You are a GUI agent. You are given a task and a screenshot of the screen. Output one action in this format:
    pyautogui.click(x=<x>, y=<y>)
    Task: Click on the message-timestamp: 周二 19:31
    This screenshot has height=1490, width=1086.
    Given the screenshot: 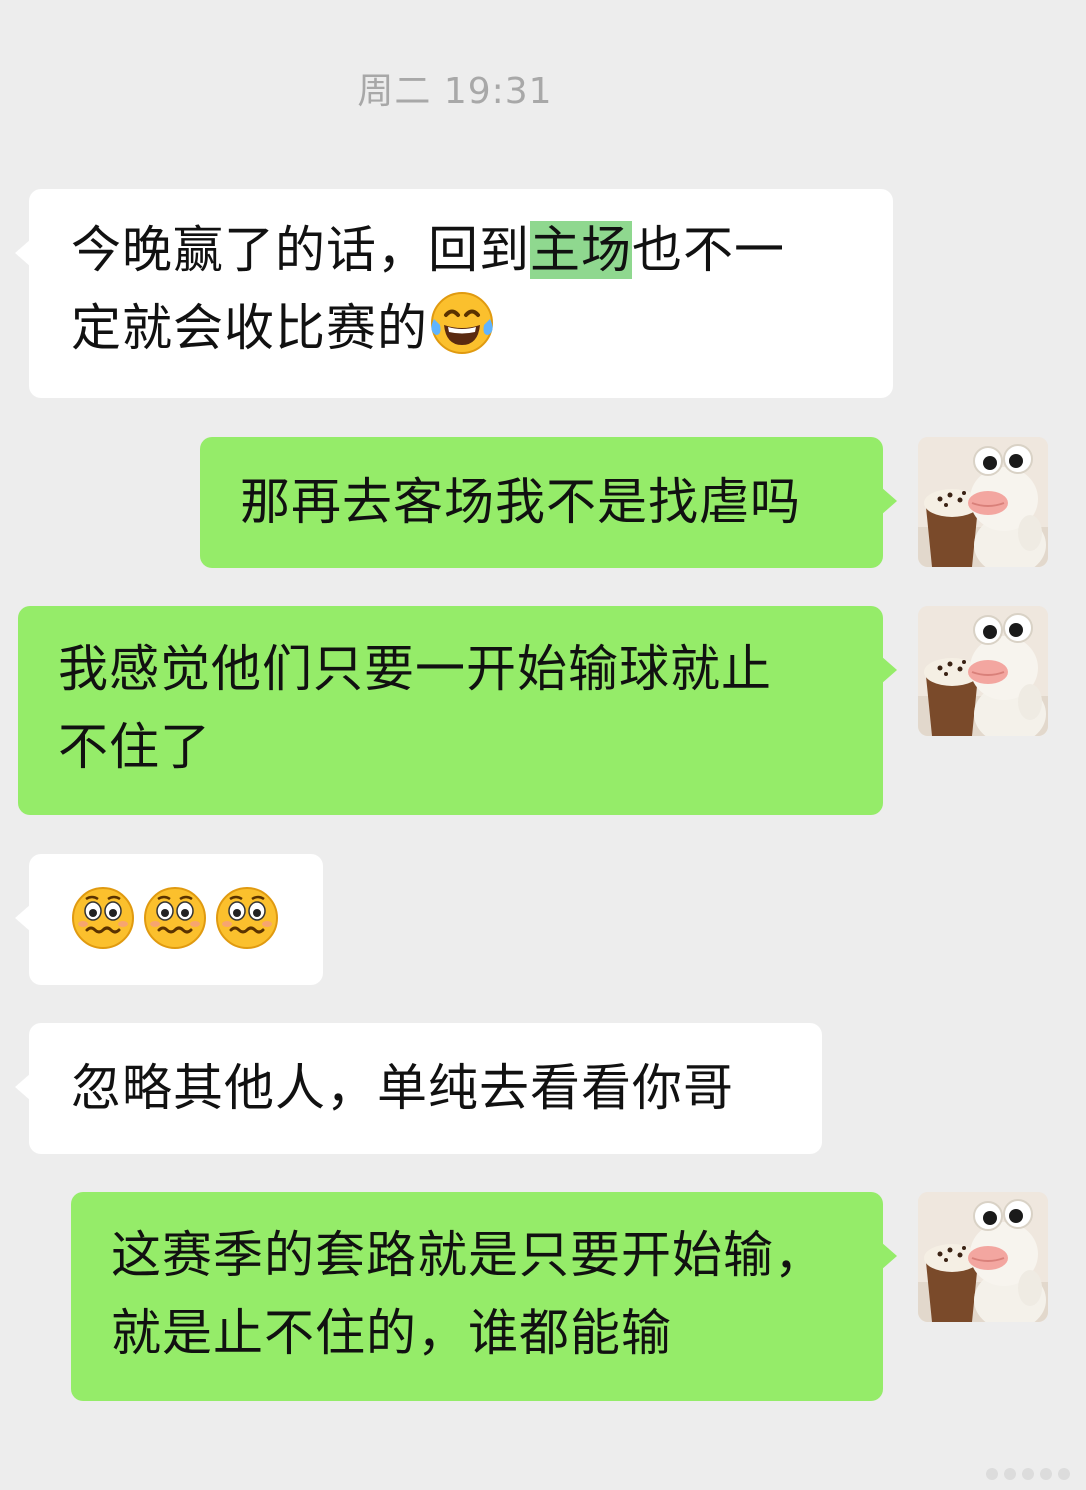 What is the action you would take?
    pyautogui.click(x=455, y=91)
    